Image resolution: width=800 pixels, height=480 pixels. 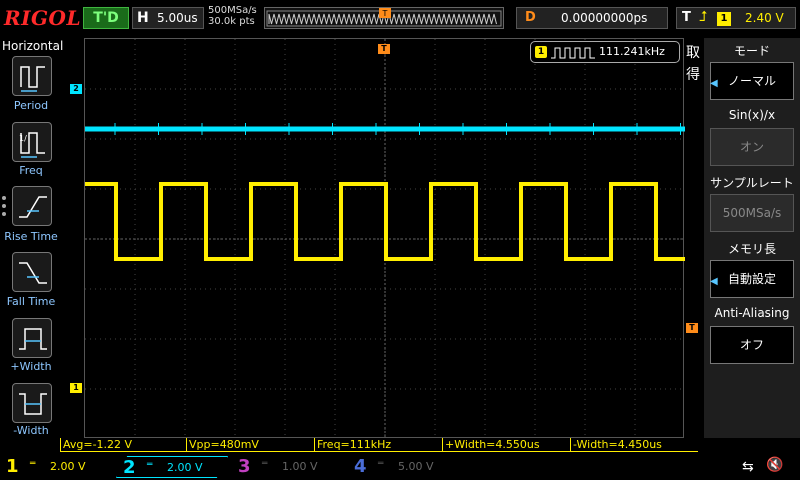 I want to click on delay-label: D, so click(x=530, y=17).